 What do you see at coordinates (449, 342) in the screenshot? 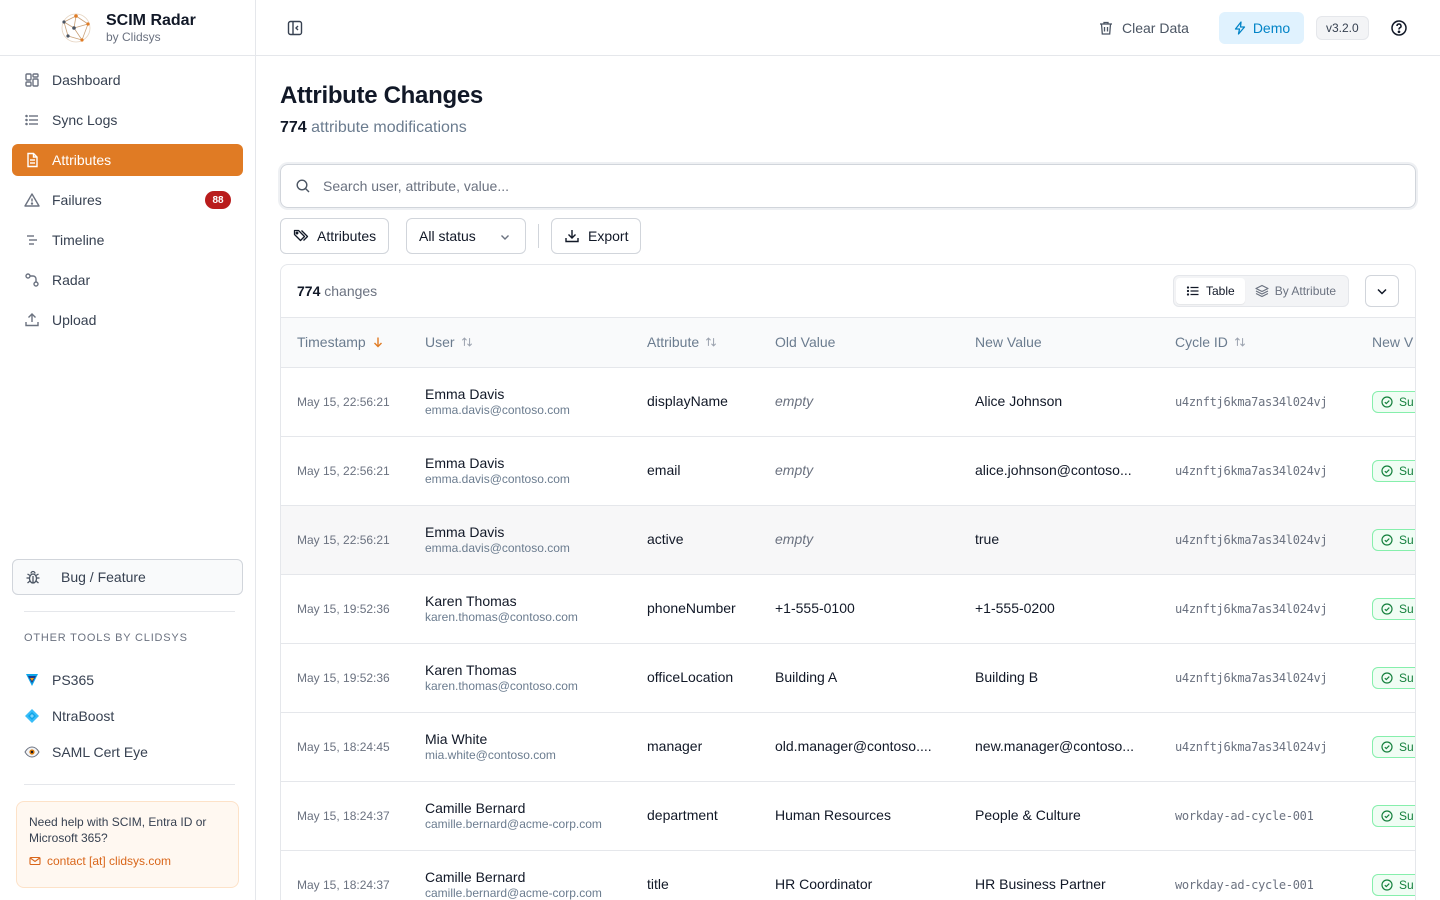
I see `column-header-user: User` at bounding box center [449, 342].